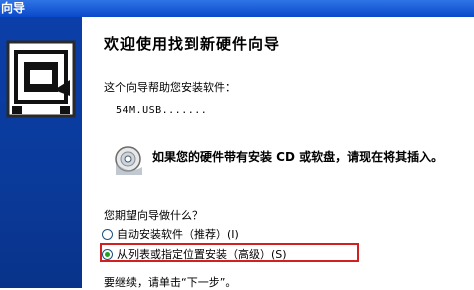 The height and width of the screenshot is (290, 474). What do you see at coordinates (298, 157) in the screenshot?
I see `cd-prompt: 如果您的硬件带有安装 CD 或软盘，请现在将其插入。` at bounding box center [298, 157].